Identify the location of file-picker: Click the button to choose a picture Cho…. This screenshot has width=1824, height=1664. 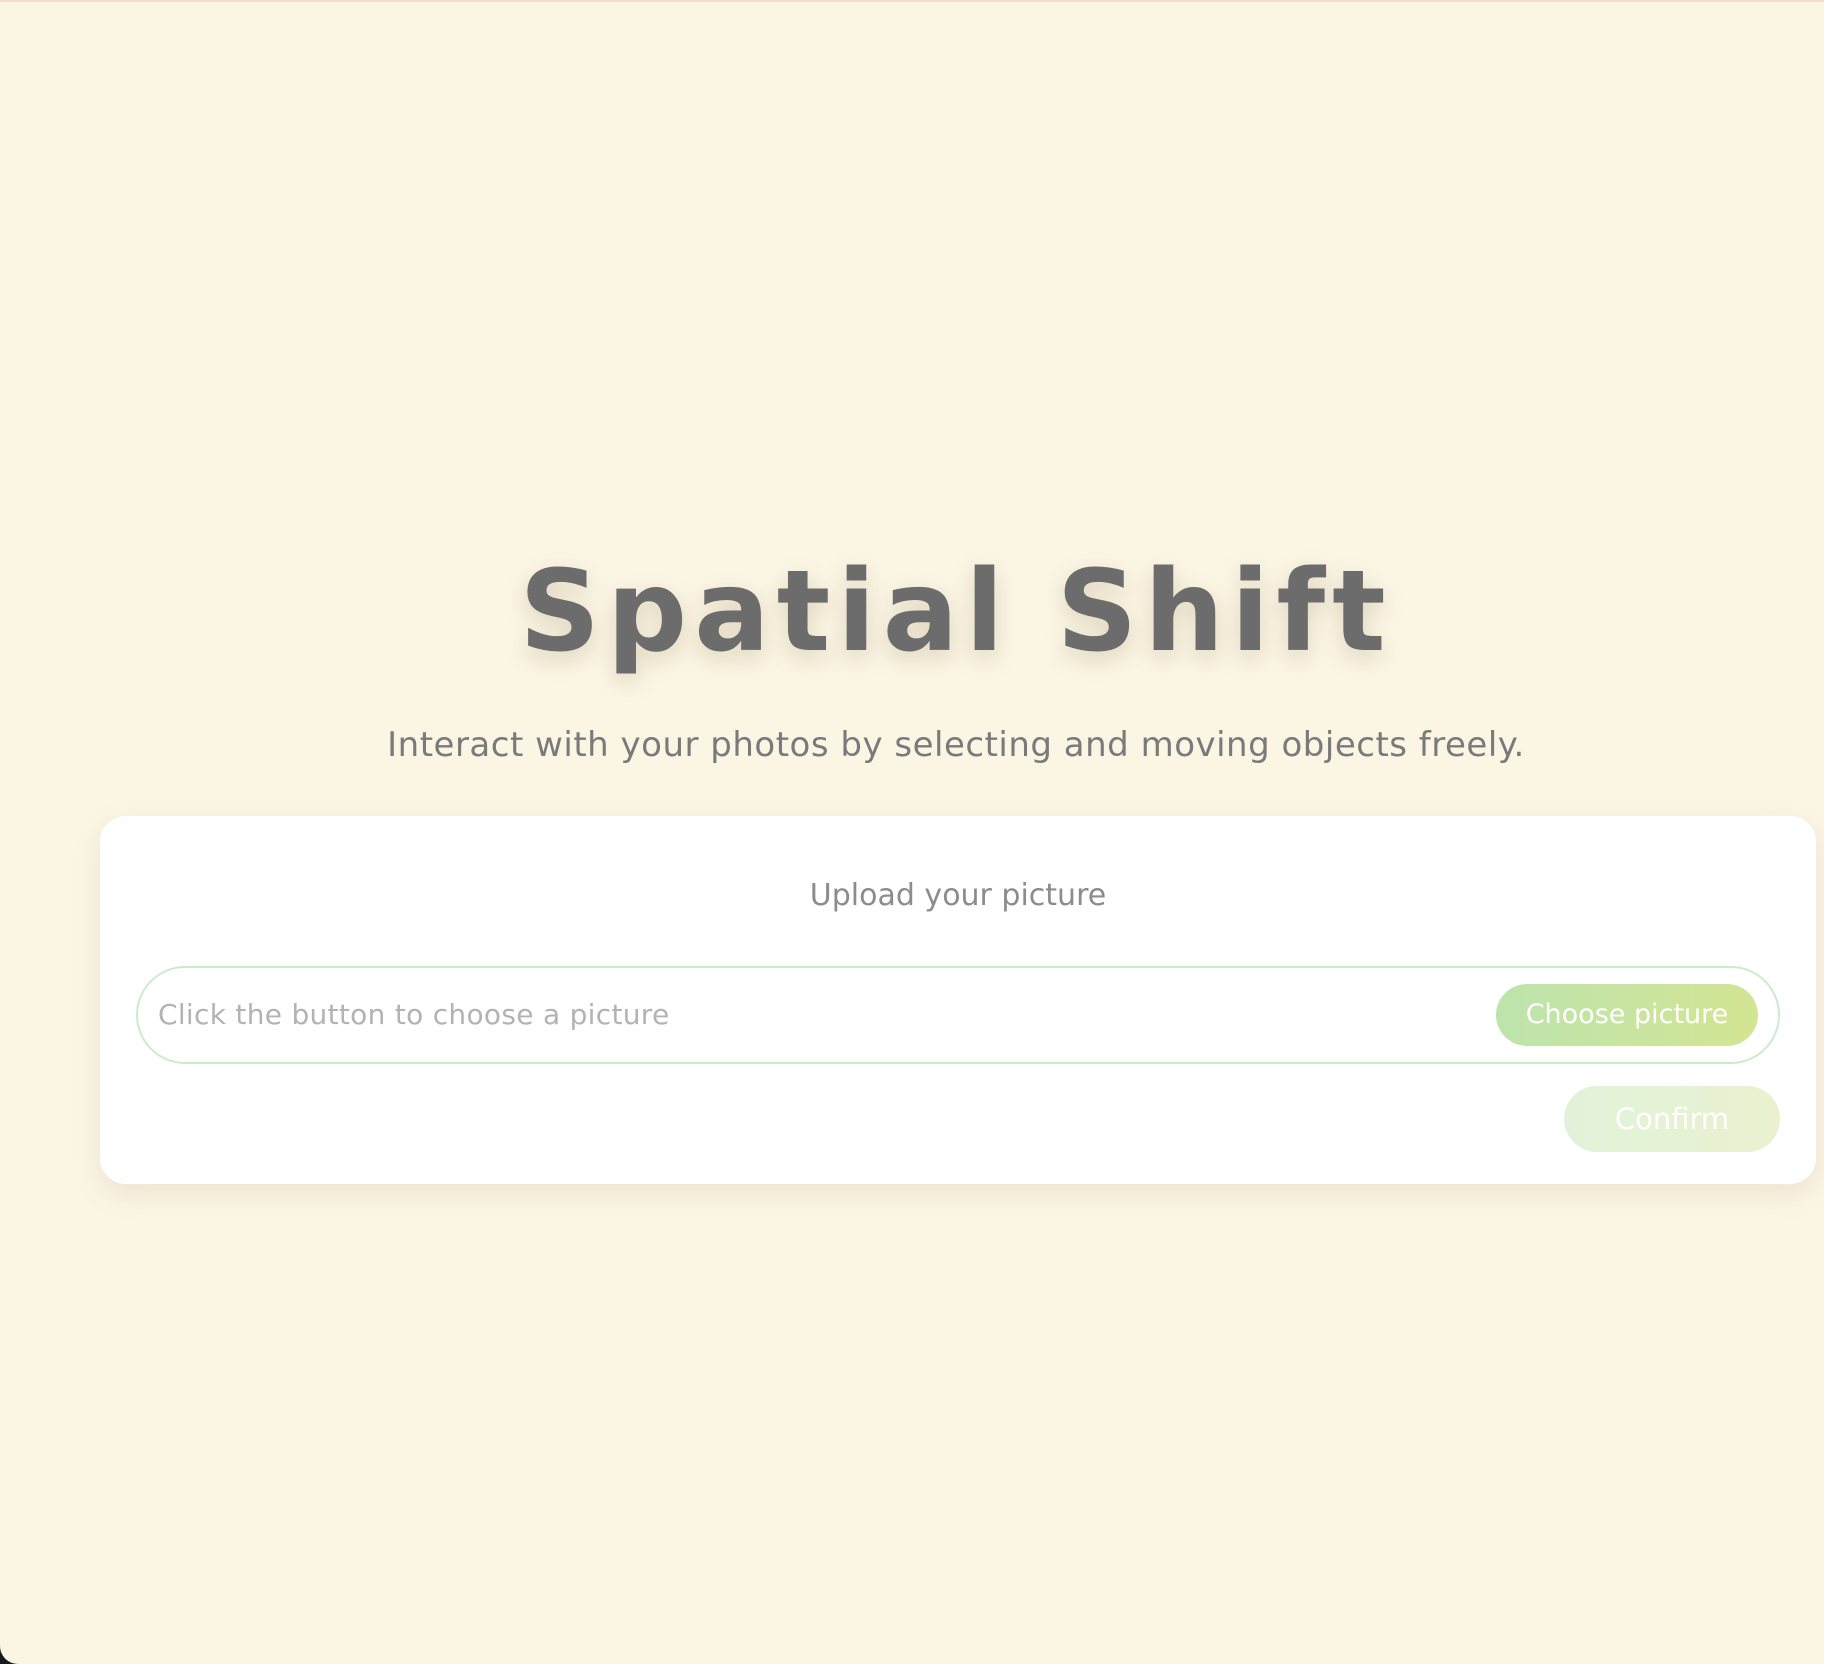
(958, 1015).